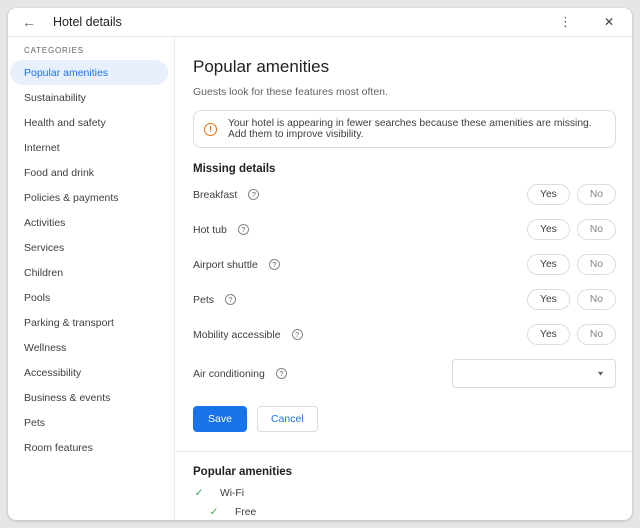 Image resolution: width=640 pixels, height=528 pixels. Describe the element at coordinates (404, 493) in the screenshot. I see `summary-item: ✓ Wi-Fi` at that location.